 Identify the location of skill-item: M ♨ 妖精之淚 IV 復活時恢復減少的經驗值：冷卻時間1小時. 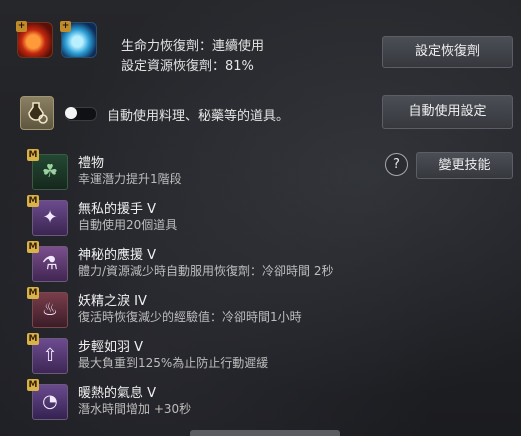
(227, 309).